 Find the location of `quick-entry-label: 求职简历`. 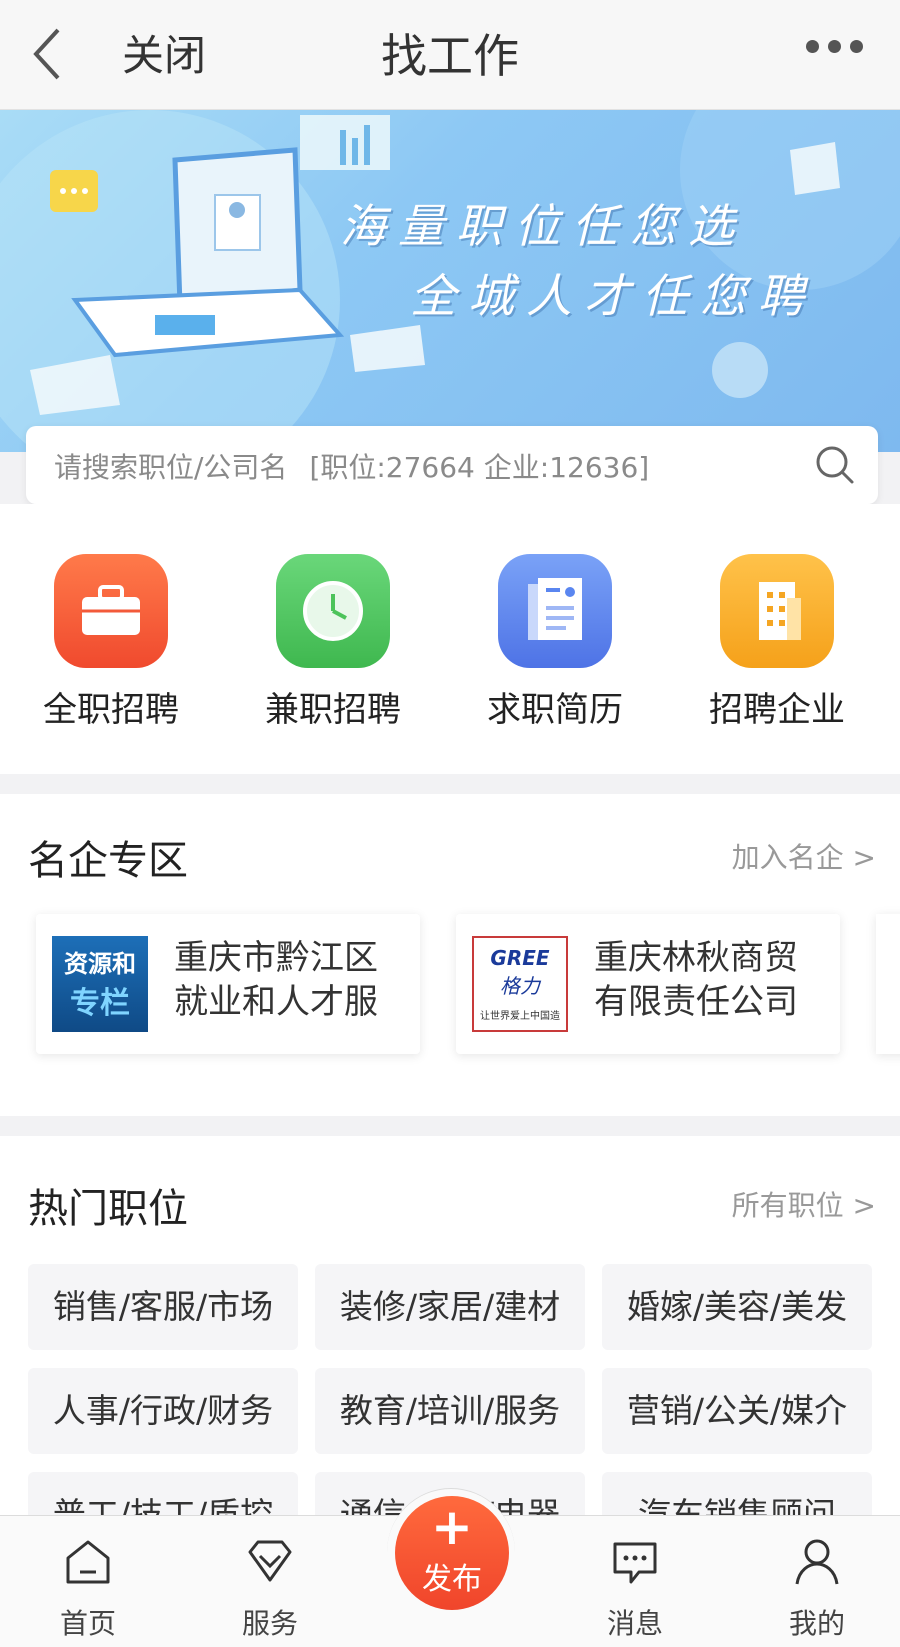

quick-entry-label: 求职简历 is located at coordinates (555, 710).